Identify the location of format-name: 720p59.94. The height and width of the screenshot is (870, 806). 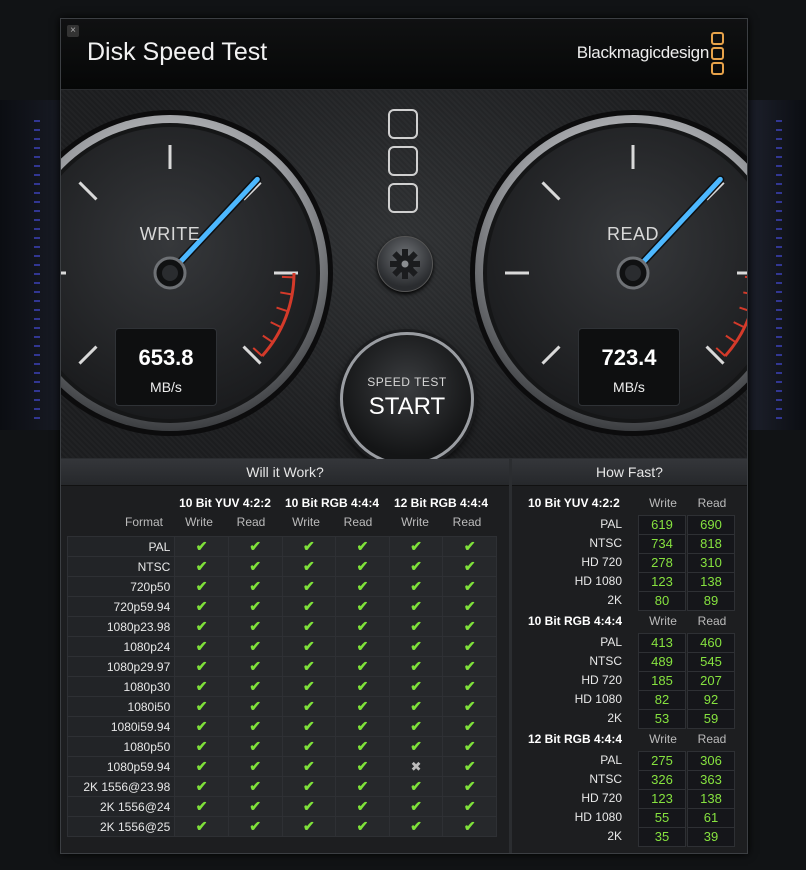
(121, 606).